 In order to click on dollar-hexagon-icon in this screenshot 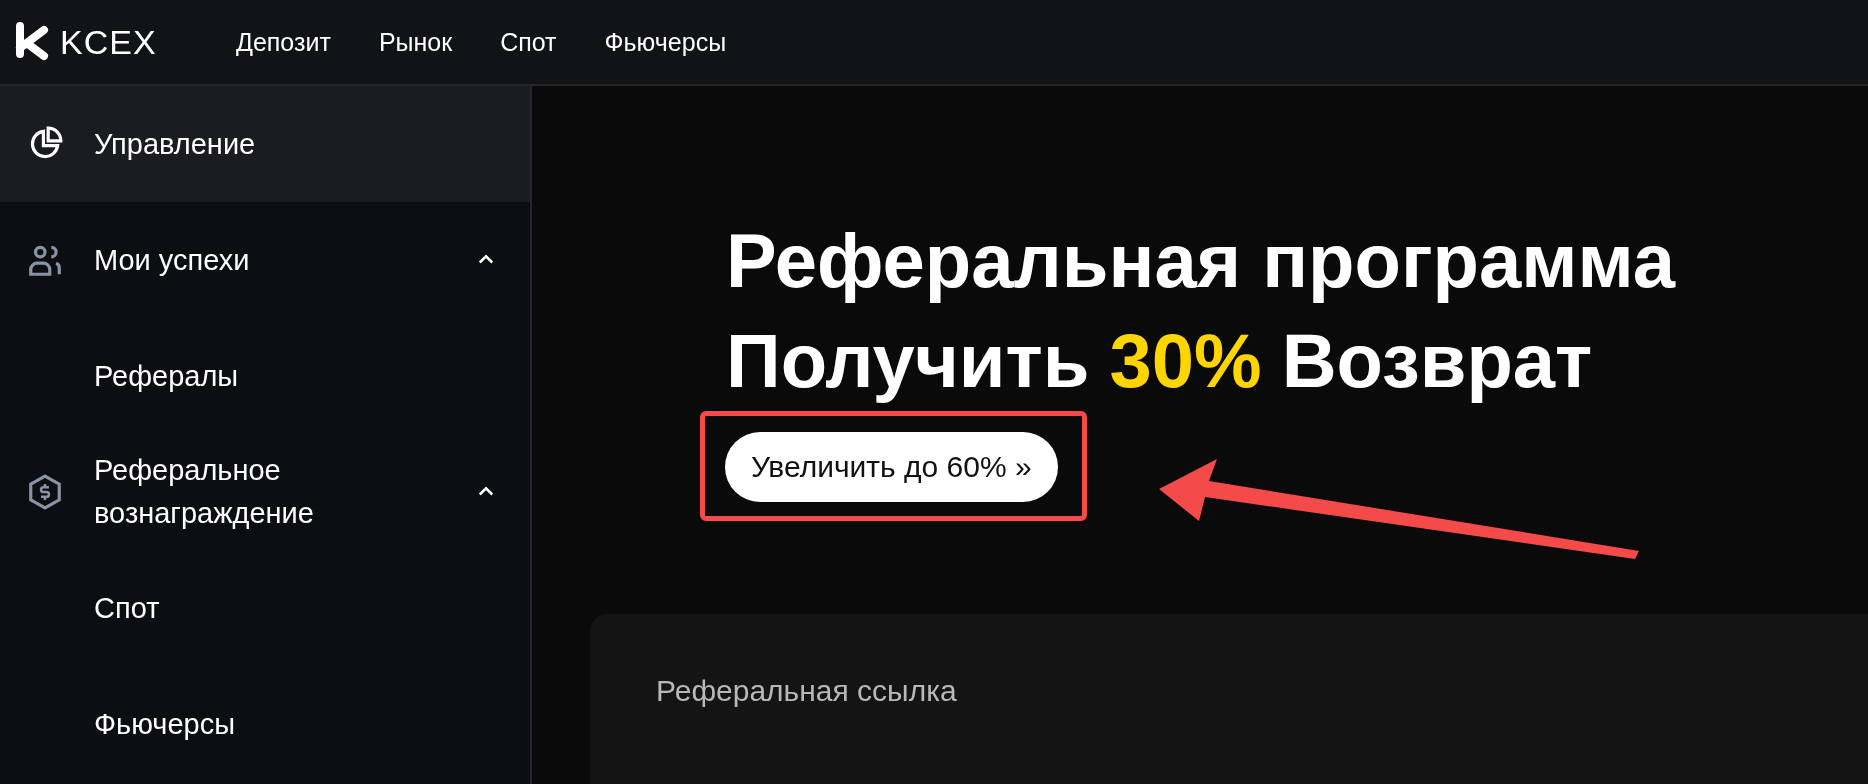, I will do `click(45, 492)`.